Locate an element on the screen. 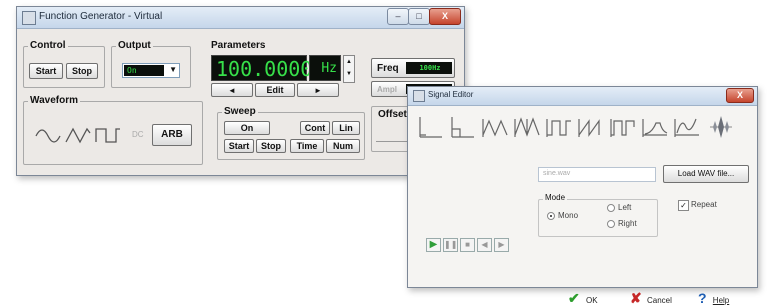  stop-playback-button: ■ is located at coordinates (467, 245).